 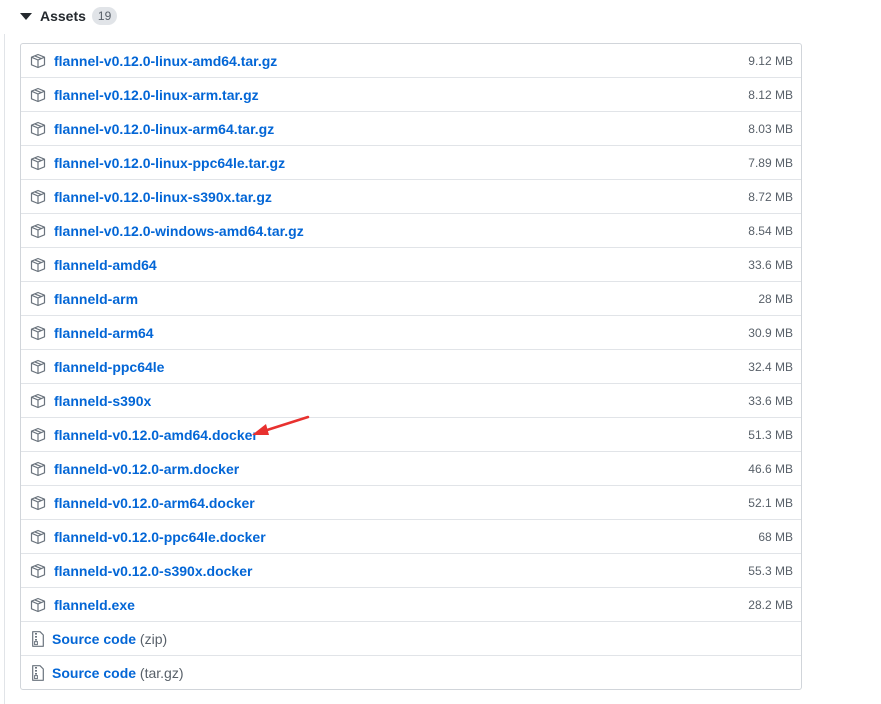 What do you see at coordinates (411, 672) in the screenshot?
I see `source-row-1: Source code (tar.gz)` at bounding box center [411, 672].